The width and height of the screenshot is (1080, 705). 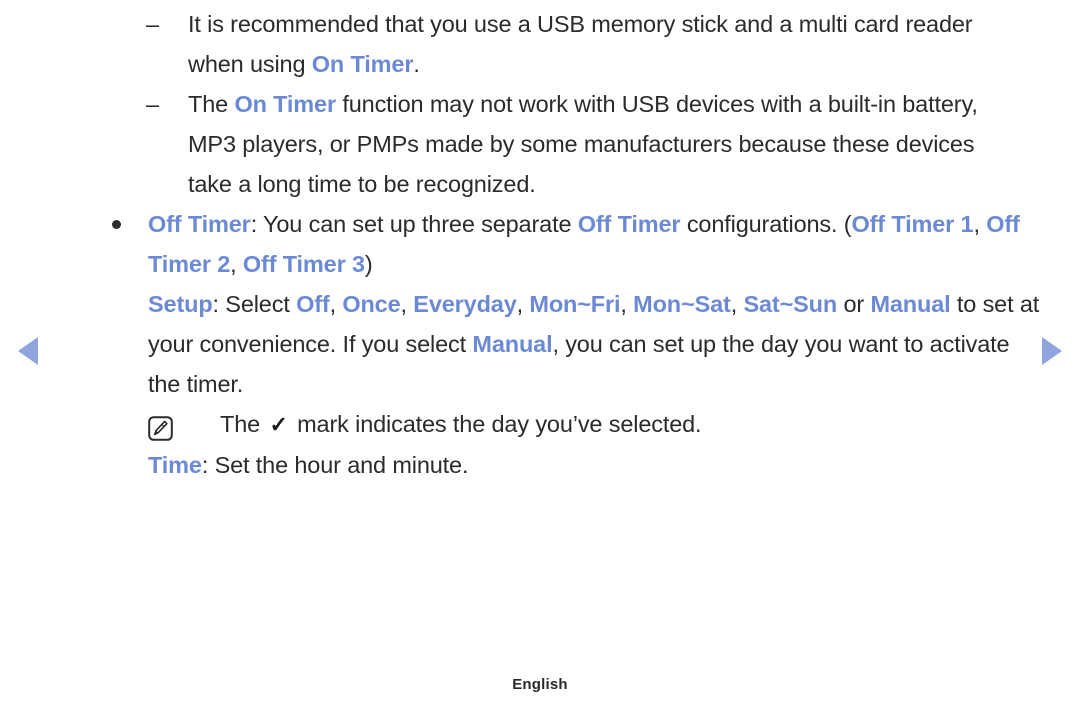 I want to click on keyword-term: Off, so click(x=313, y=304).